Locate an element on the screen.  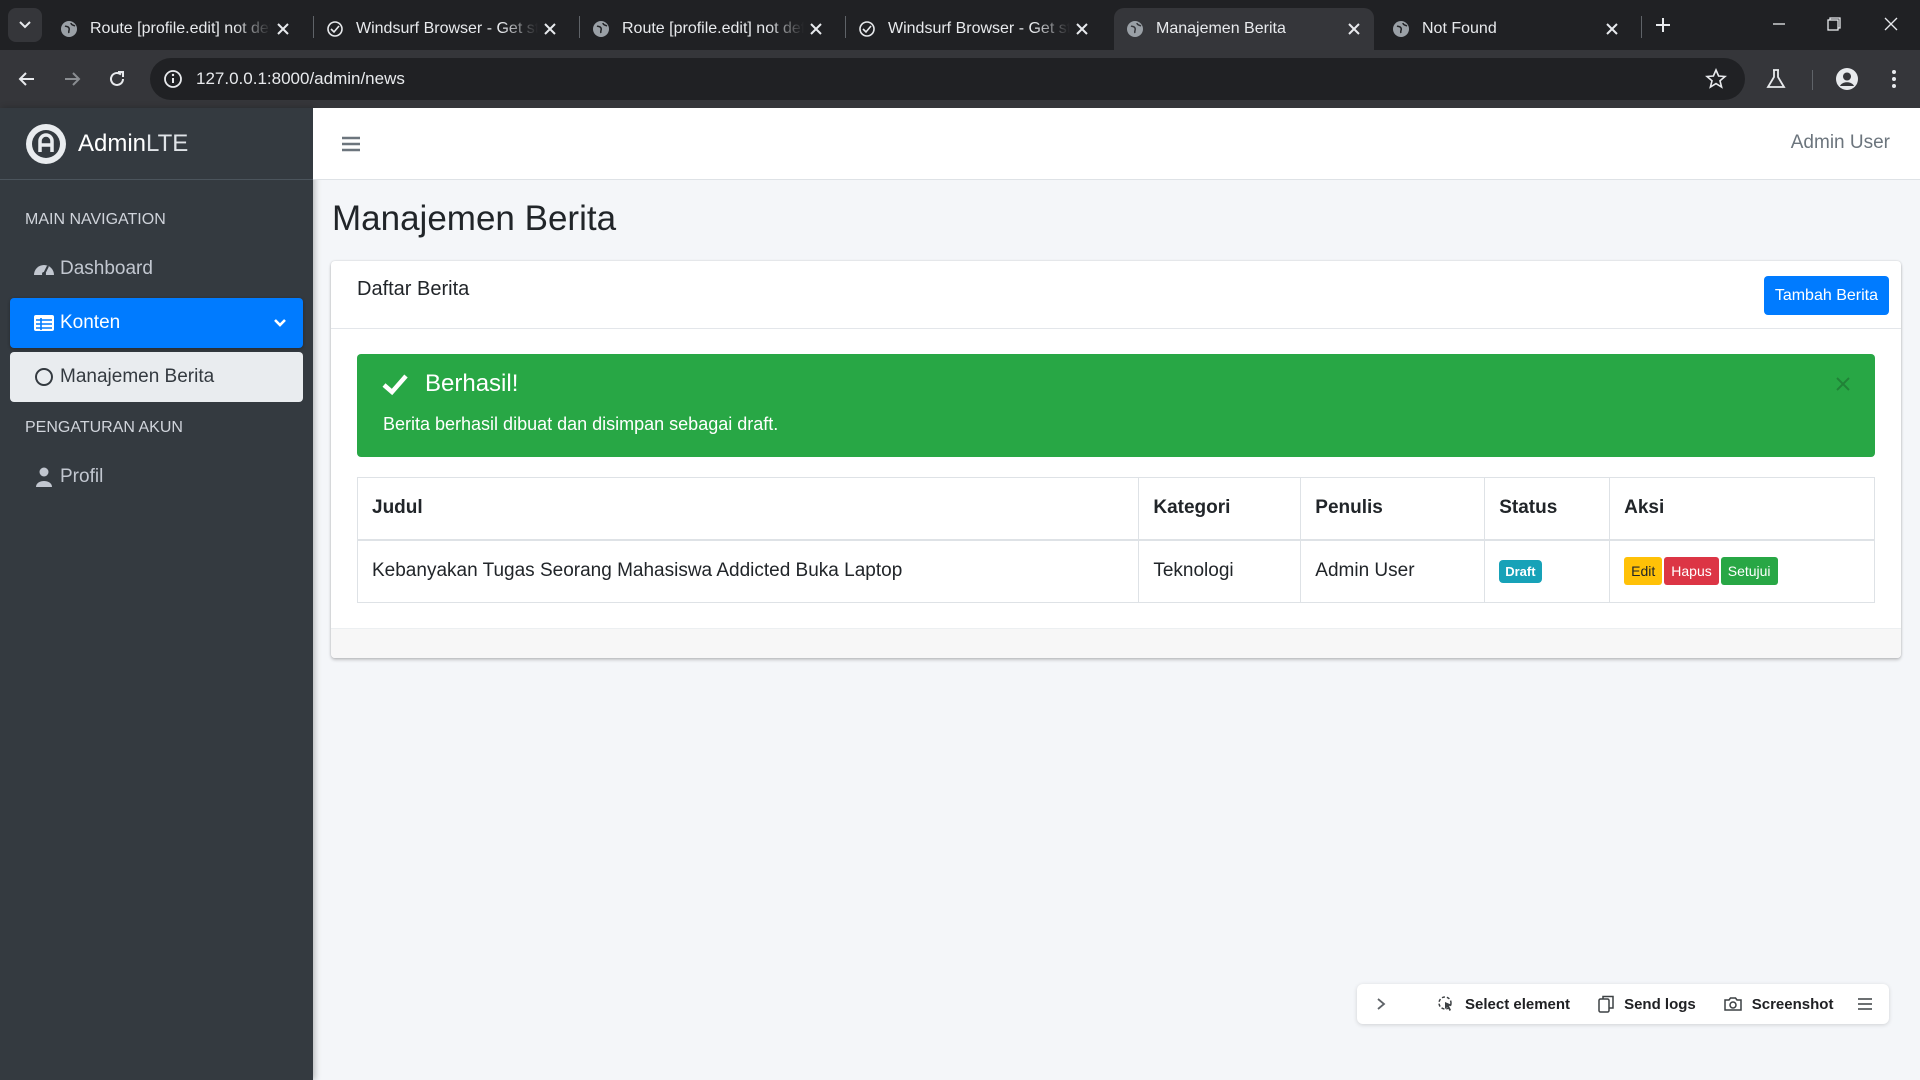
browser-tab-active: Manajemen Berita is located at coordinates (1244, 29).